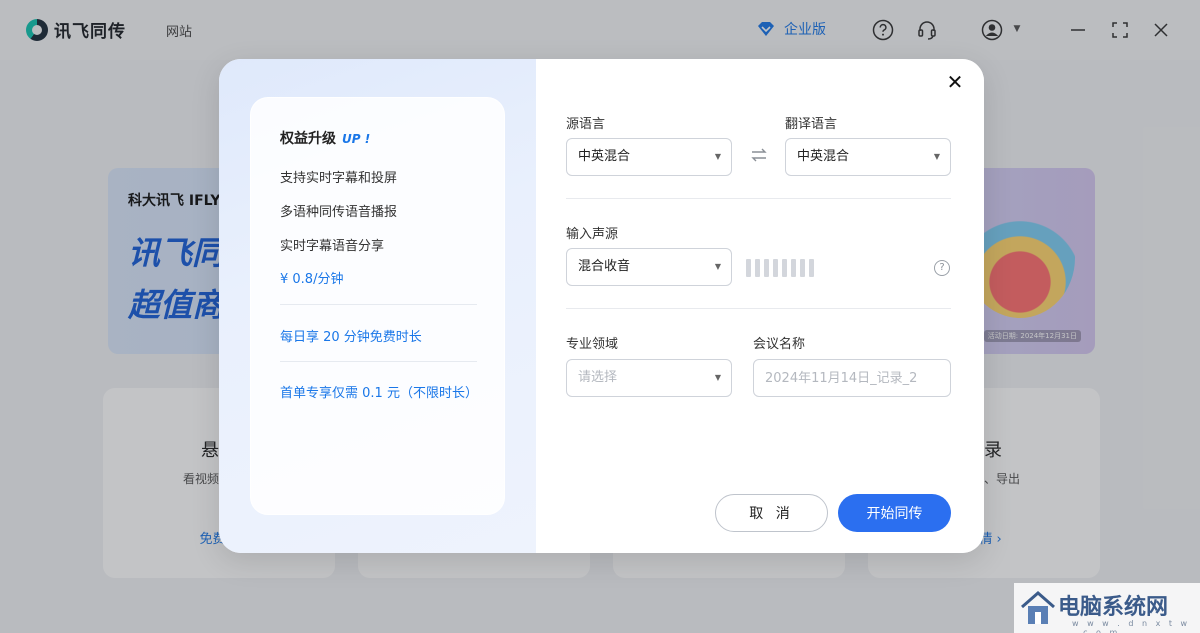 This screenshot has width=1200, height=633. I want to click on domain-label: 专业领域, so click(592, 344).